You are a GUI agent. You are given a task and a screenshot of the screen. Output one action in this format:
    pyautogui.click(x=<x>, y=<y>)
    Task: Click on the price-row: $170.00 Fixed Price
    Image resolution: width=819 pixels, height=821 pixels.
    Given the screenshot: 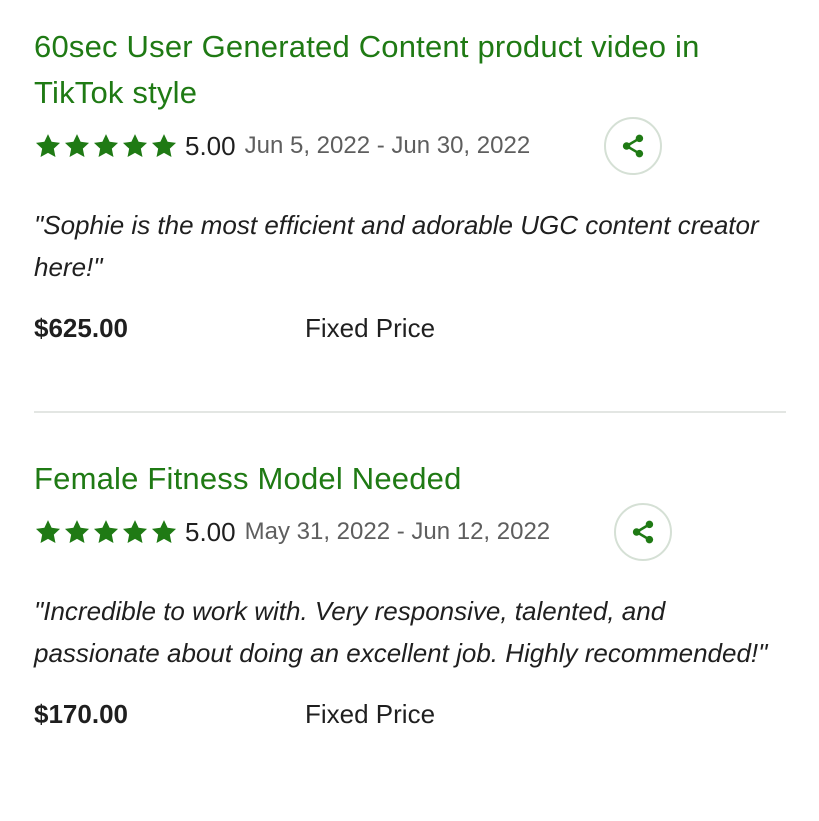 What is the action you would take?
    pyautogui.click(x=410, y=714)
    